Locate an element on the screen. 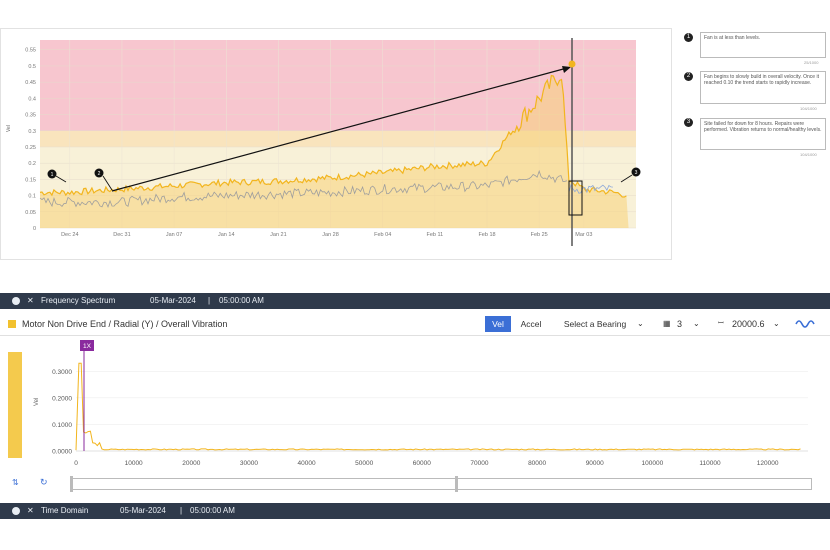 The width and height of the screenshot is (830, 550). note-3-char-count: 104/1000 is located at coordinates (808, 154).